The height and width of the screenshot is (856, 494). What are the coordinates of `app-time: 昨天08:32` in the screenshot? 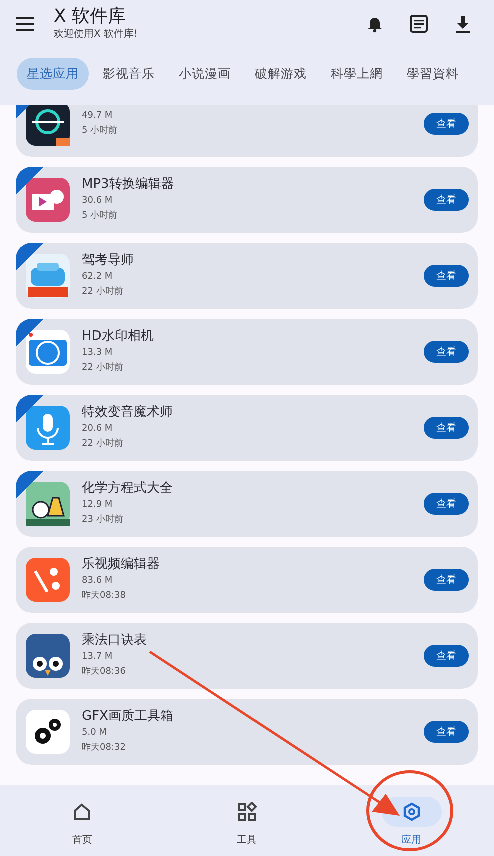 It's located at (104, 748).